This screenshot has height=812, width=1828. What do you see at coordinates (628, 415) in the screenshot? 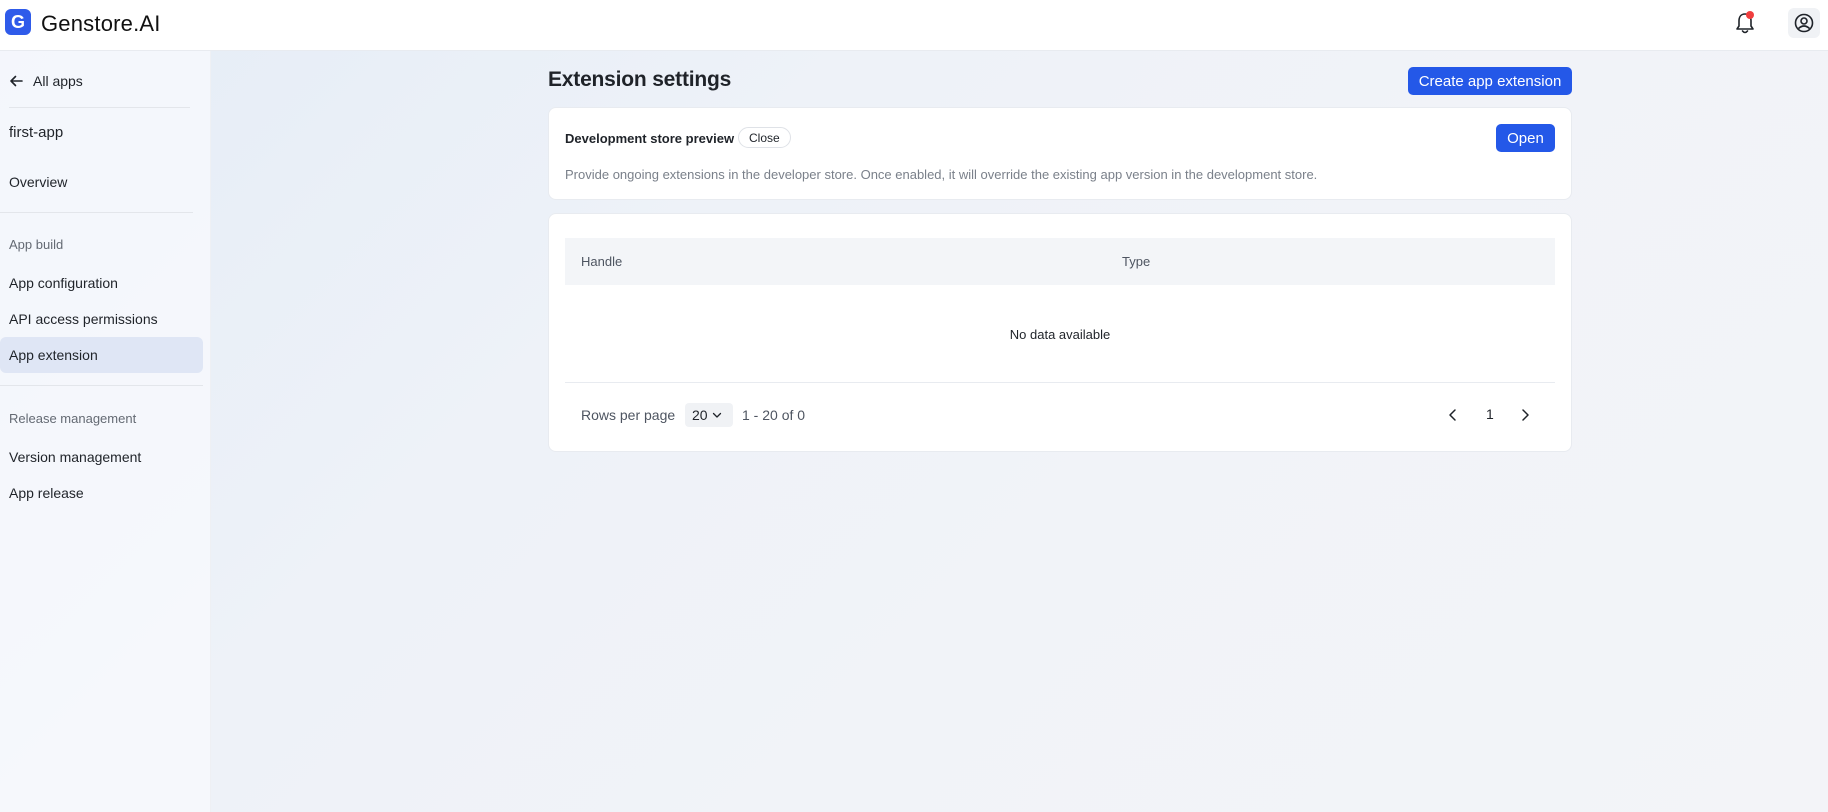
I see `rows-per-page-label: Rows per page` at bounding box center [628, 415].